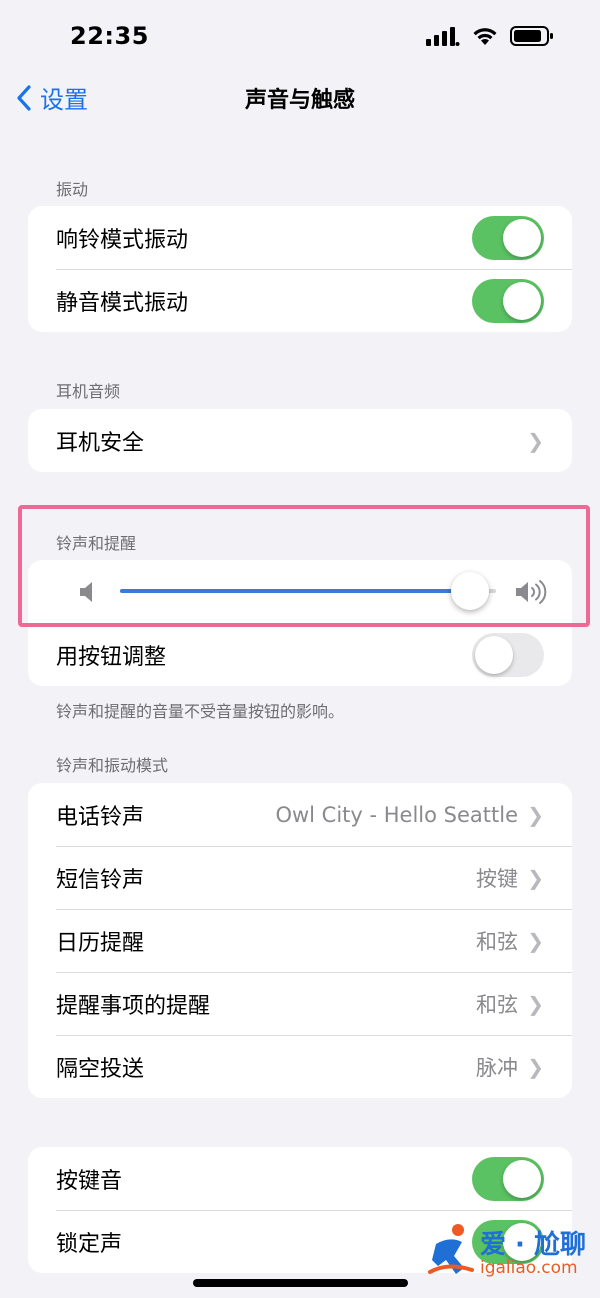 This screenshot has height=1298, width=600. I want to click on watermark-url: igaliao.com, so click(529, 1268).